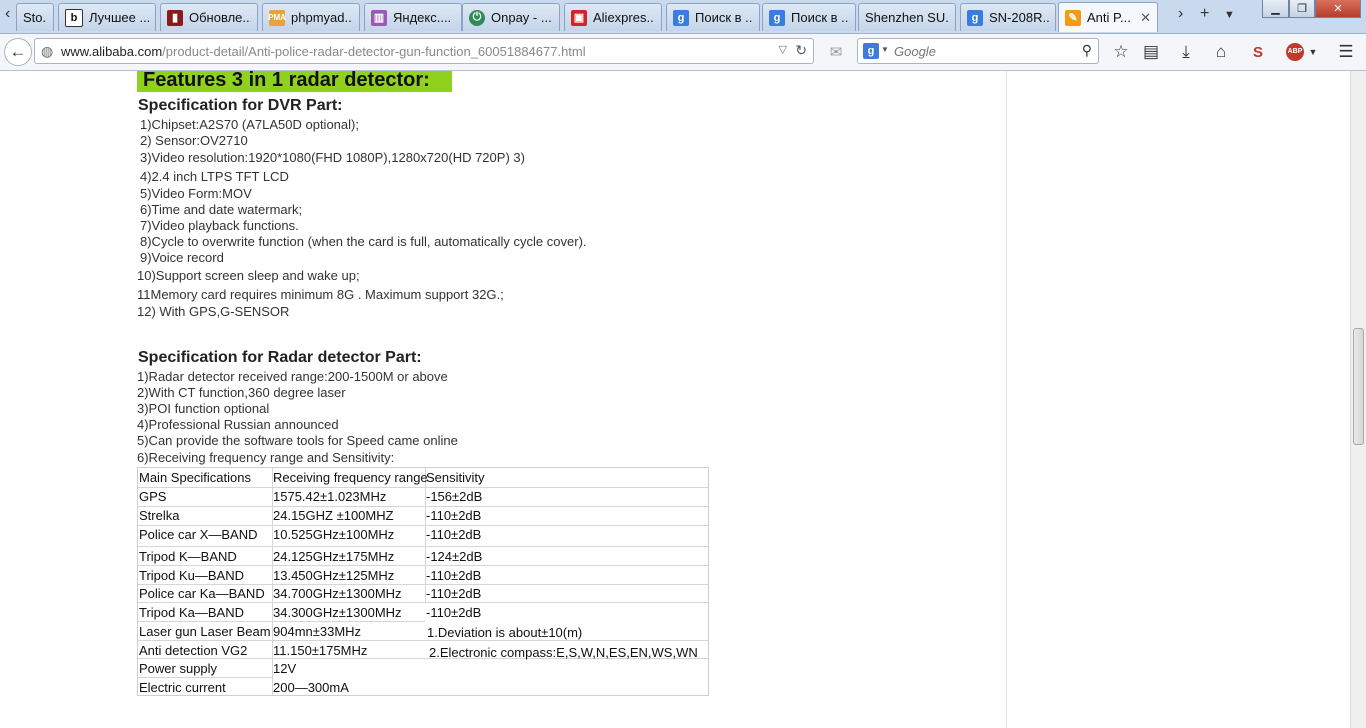  I want to click on dvr-line: 10)Support screen sleep and wake up;, so click(248, 275).